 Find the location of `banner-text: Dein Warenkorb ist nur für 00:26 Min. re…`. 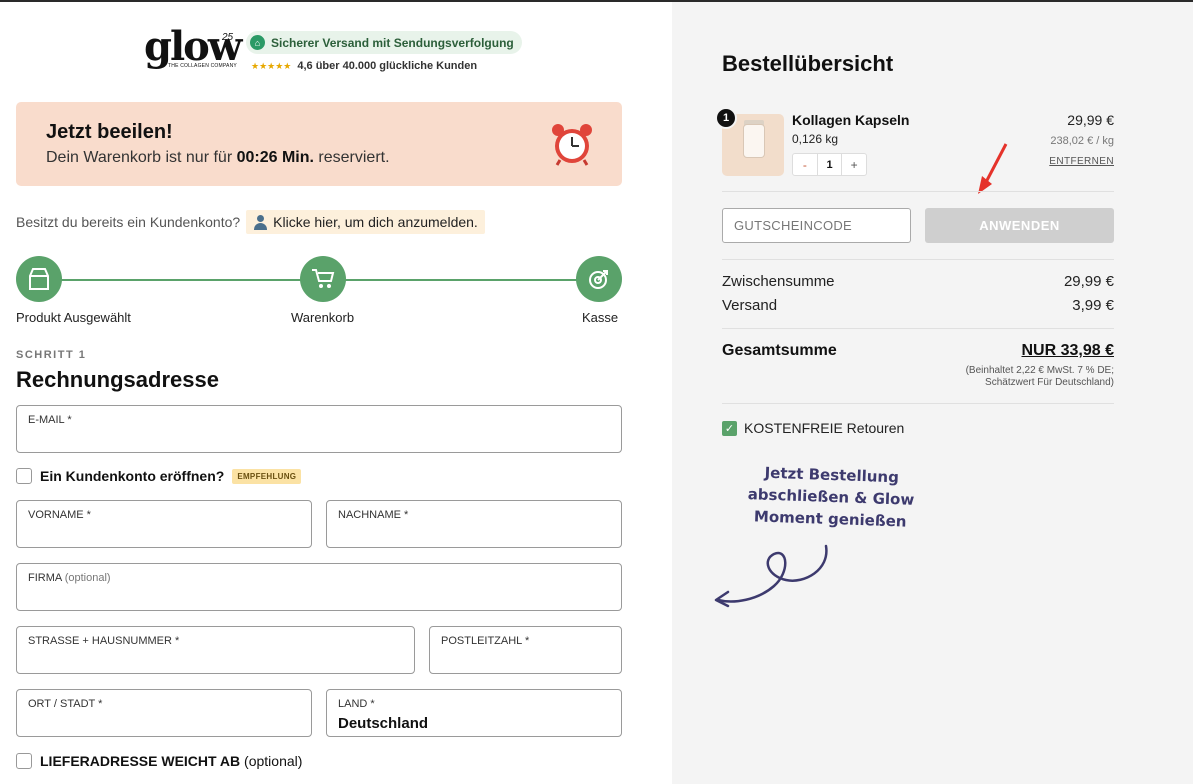

banner-text: Dein Warenkorb ist nur für 00:26 Min. re… is located at coordinates (218, 158).